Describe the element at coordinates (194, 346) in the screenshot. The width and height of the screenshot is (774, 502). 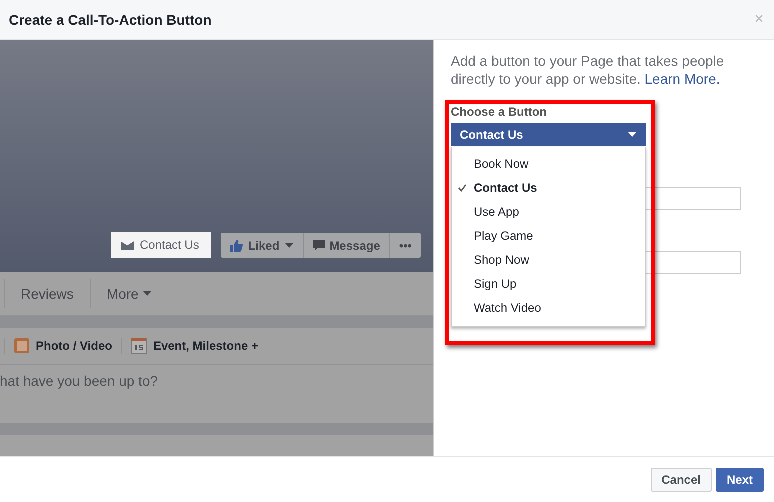
I see `composer-action: Event, Milestone +` at that location.